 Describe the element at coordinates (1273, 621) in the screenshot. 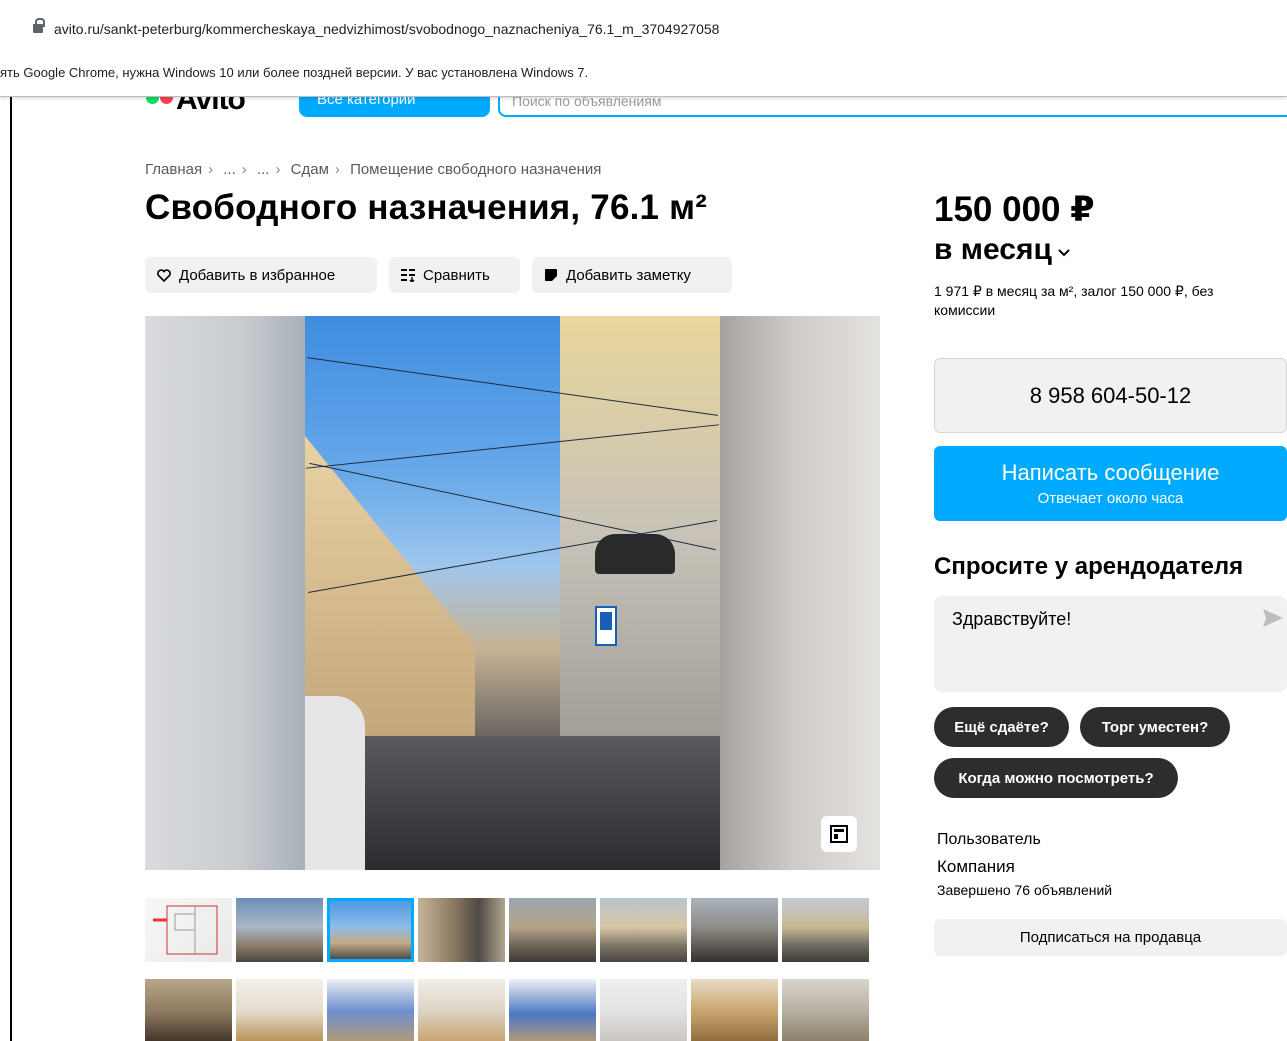

I see `send-icon` at that location.